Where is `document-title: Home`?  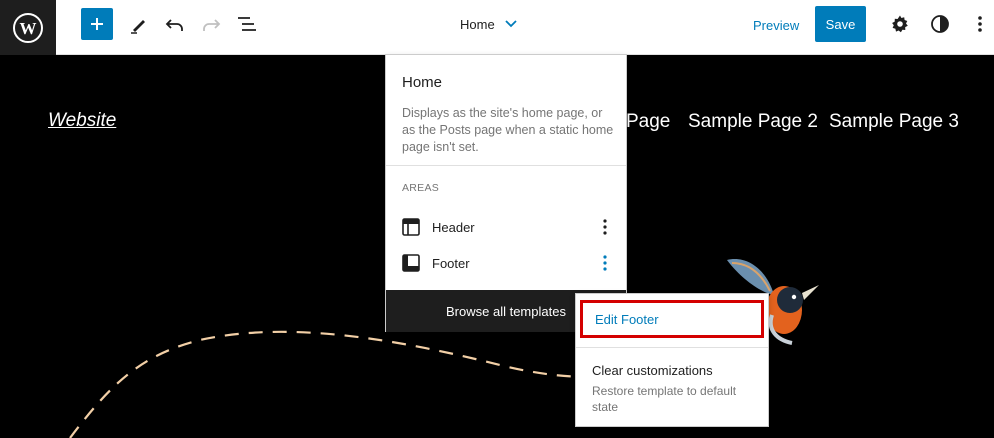 document-title: Home is located at coordinates (477, 24).